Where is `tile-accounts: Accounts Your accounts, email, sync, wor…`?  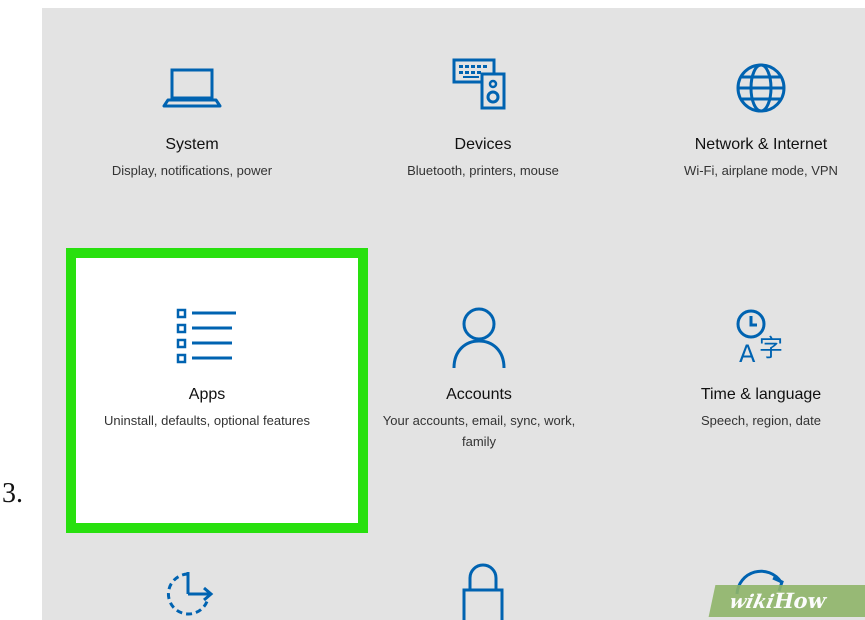
tile-accounts: Accounts Your accounts, email, sync, wor… is located at coordinates (479, 378).